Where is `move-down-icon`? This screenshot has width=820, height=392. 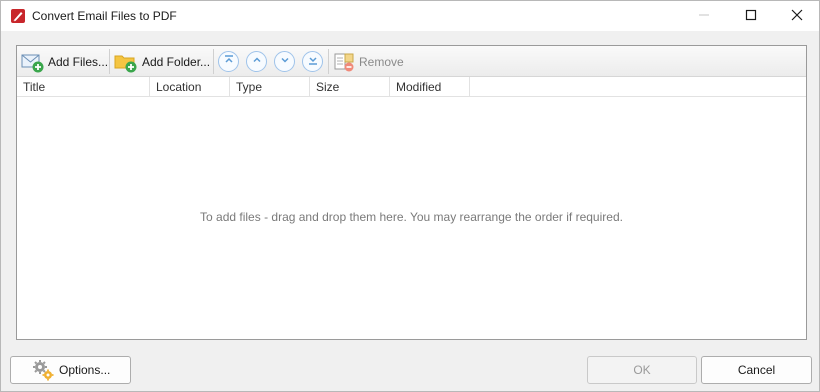 move-down-icon is located at coordinates (285, 61).